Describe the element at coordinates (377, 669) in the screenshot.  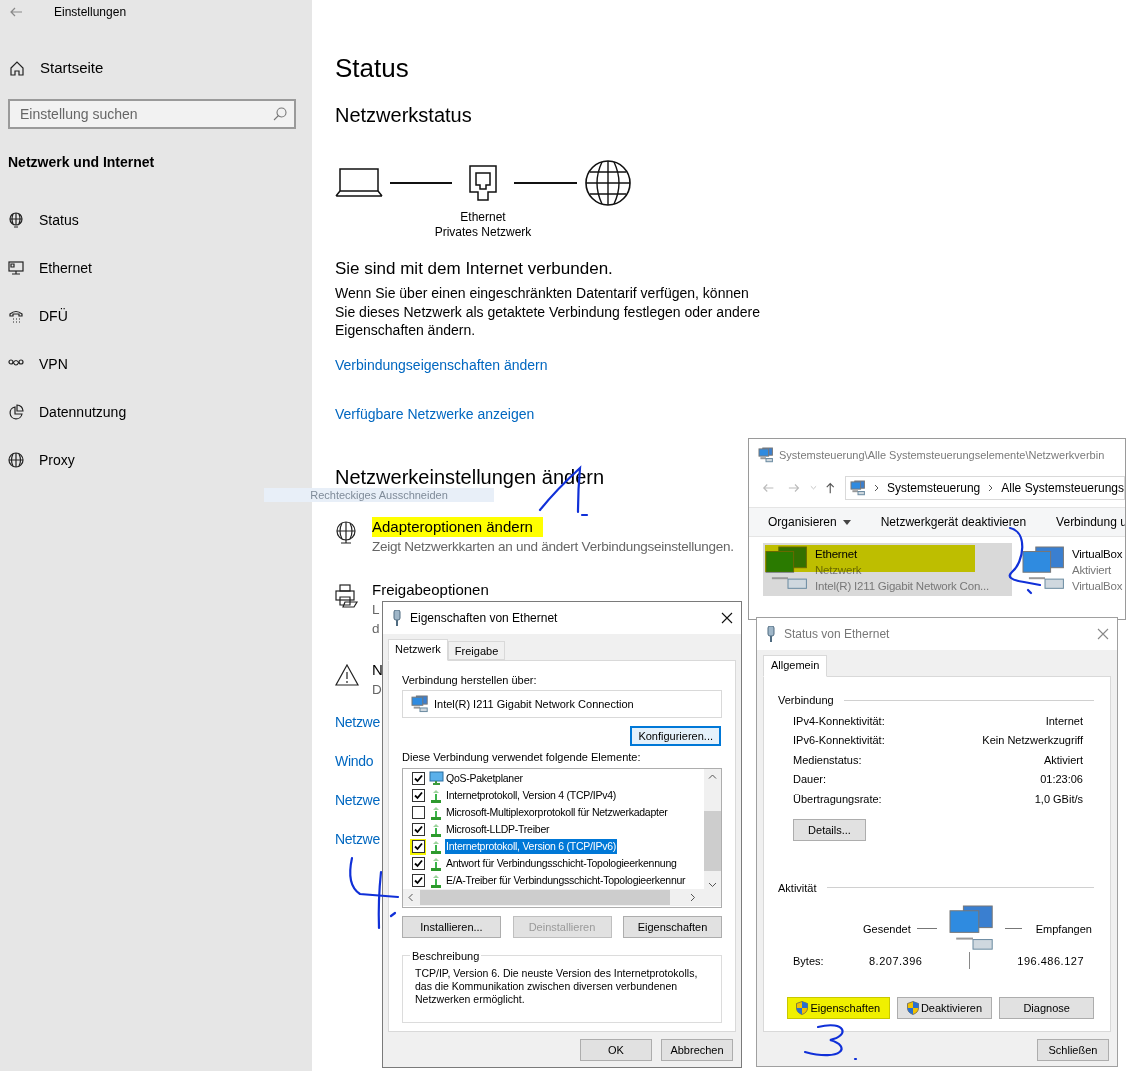
I see `option-link: N` at that location.